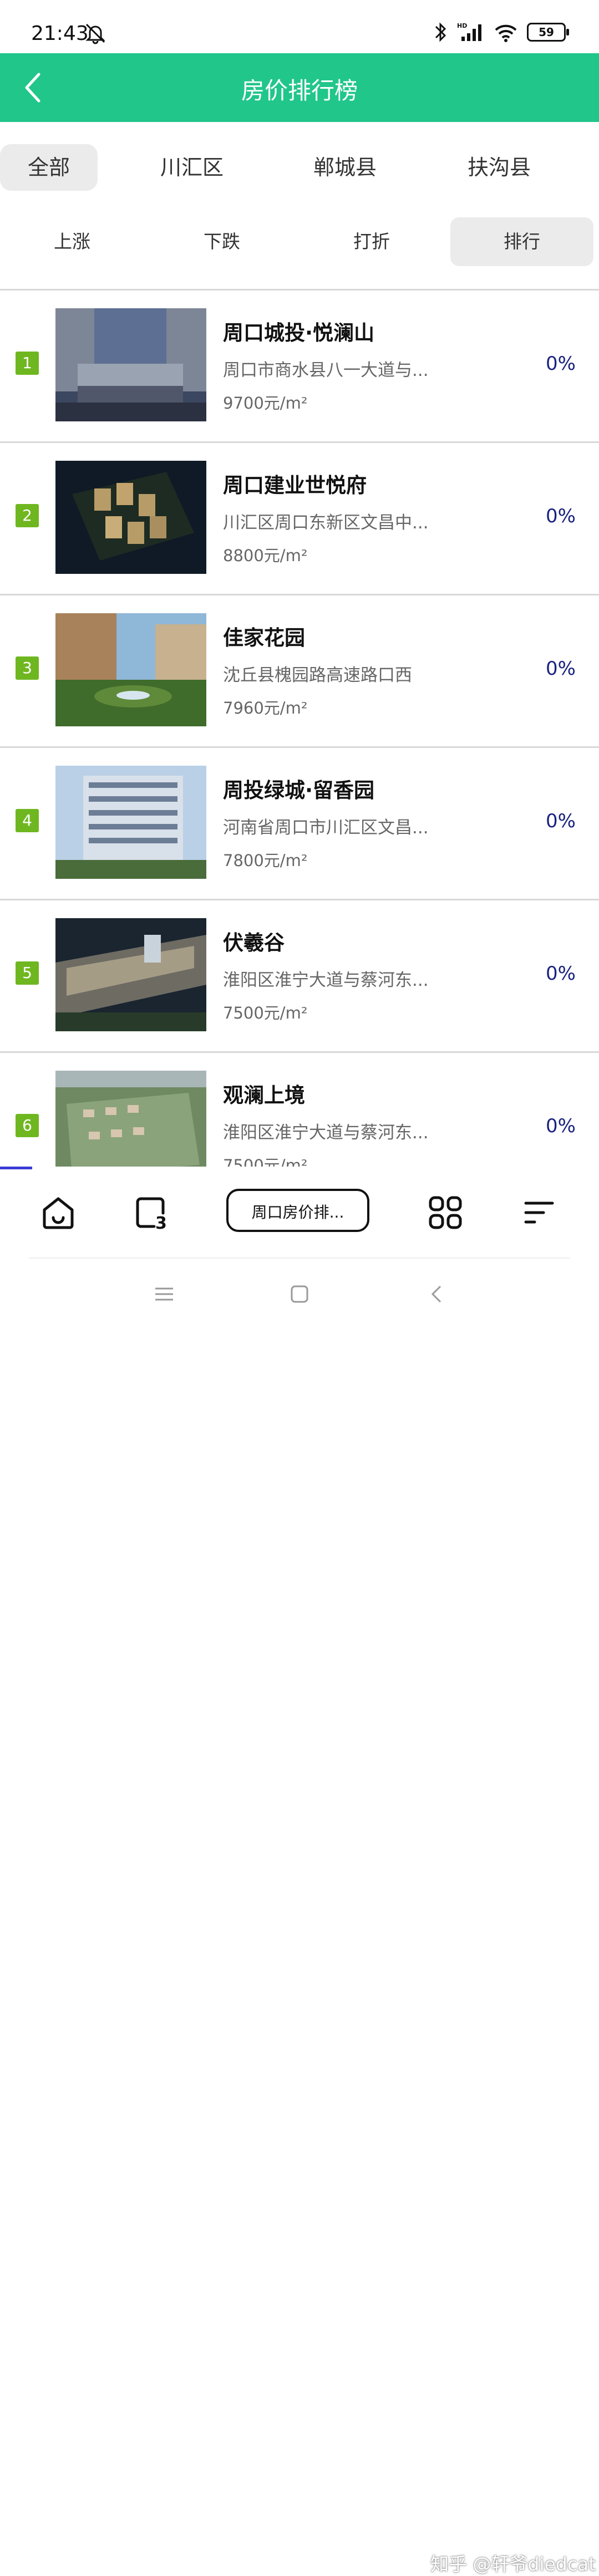 The width and height of the screenshot is (599, 2576). What do you see at coordinates (60, 34) in the screenshot?
I see `status-time: 21:43` at bounding box center [60, 34].